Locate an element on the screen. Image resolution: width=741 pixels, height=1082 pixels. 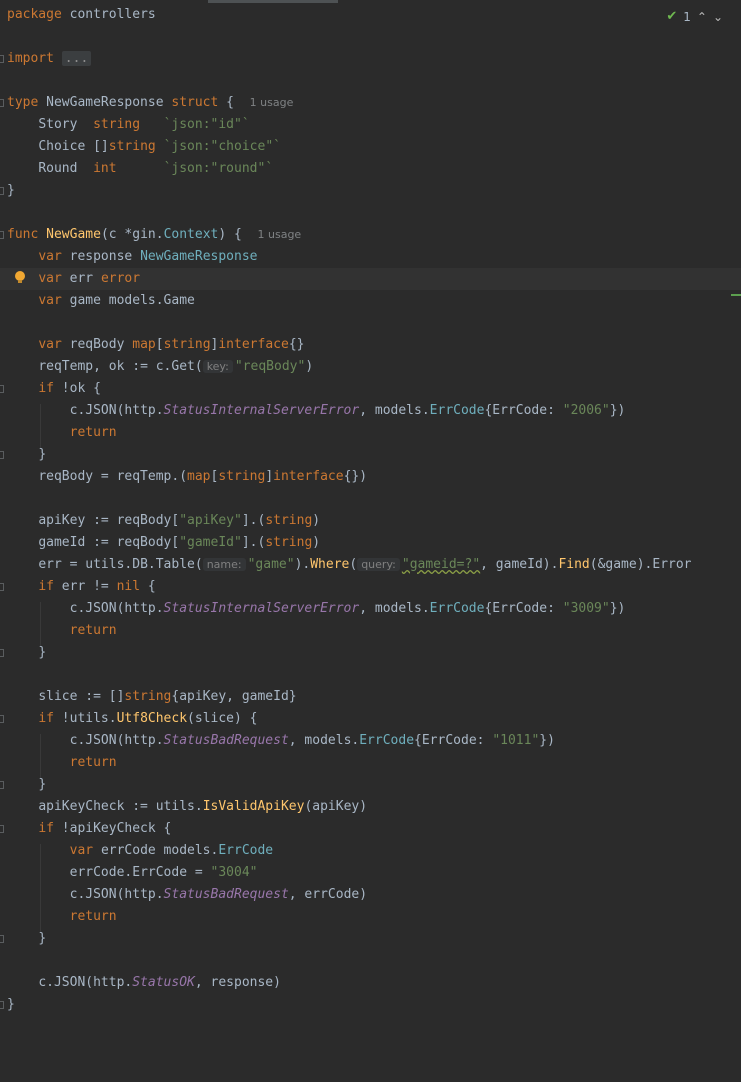
code-line: slice := []string{apiKey, gameId} is located at coordinates (370, 697).